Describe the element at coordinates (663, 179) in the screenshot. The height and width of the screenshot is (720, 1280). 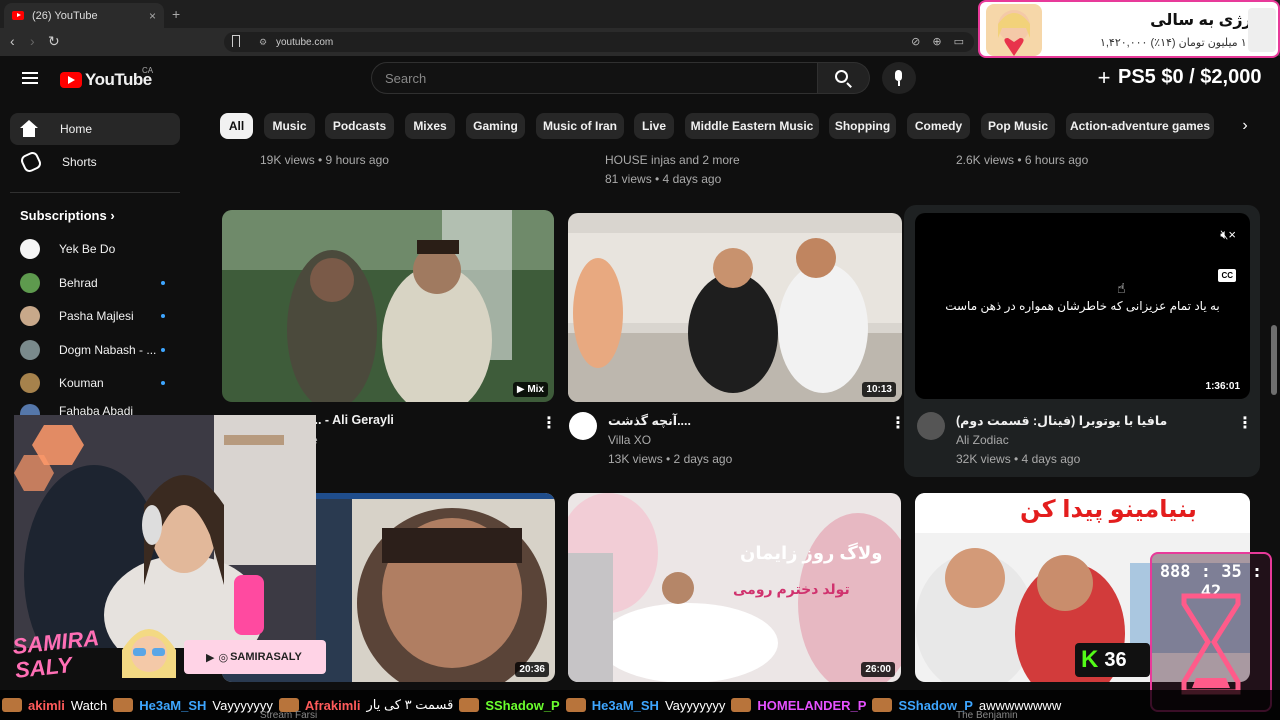
I see `video-meta: 81 views • 4 days ago` at that location.